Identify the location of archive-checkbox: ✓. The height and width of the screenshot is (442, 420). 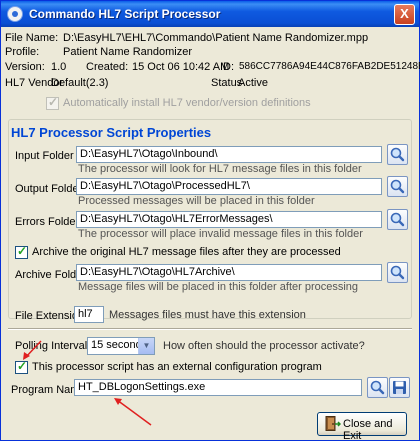
(21, 251).